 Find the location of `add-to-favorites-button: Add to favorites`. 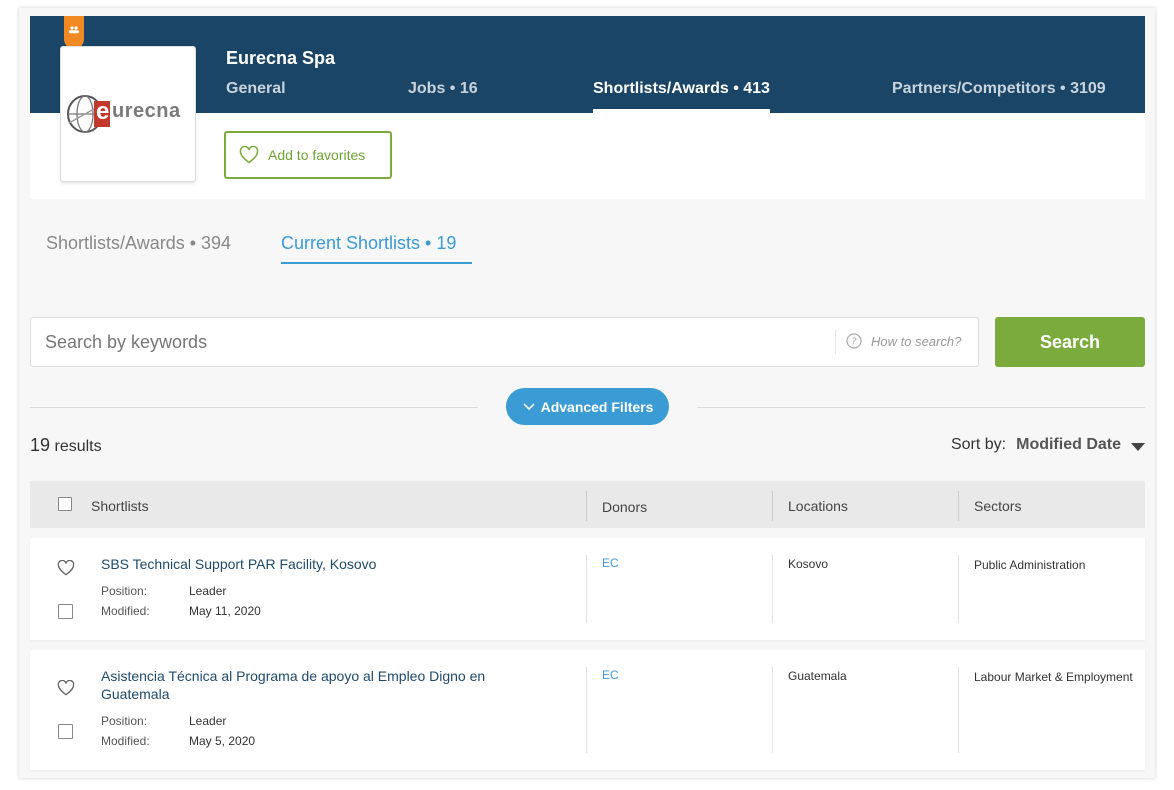

add-to-favorites-button: Add to favorites is located at coordinates (308, 155).